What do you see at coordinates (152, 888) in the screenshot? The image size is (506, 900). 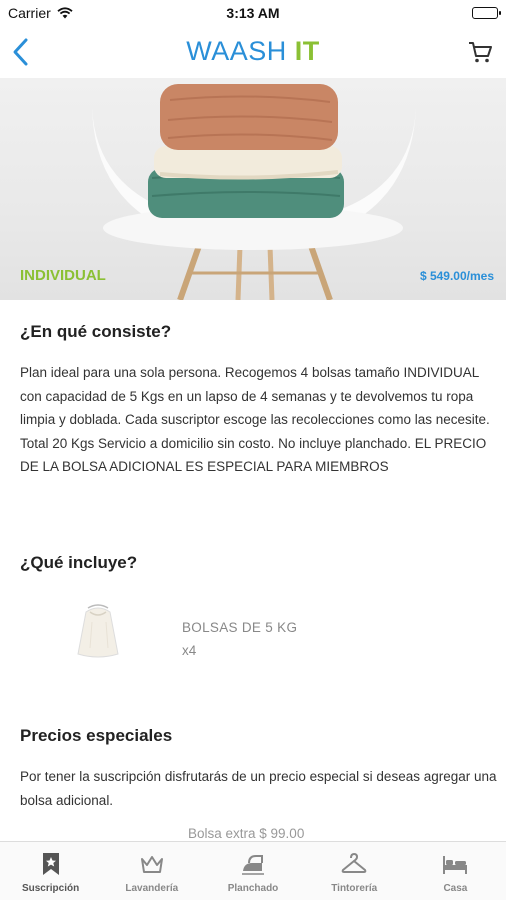 I see `tab-label: Lavandería` at bounding box center [152, 888].